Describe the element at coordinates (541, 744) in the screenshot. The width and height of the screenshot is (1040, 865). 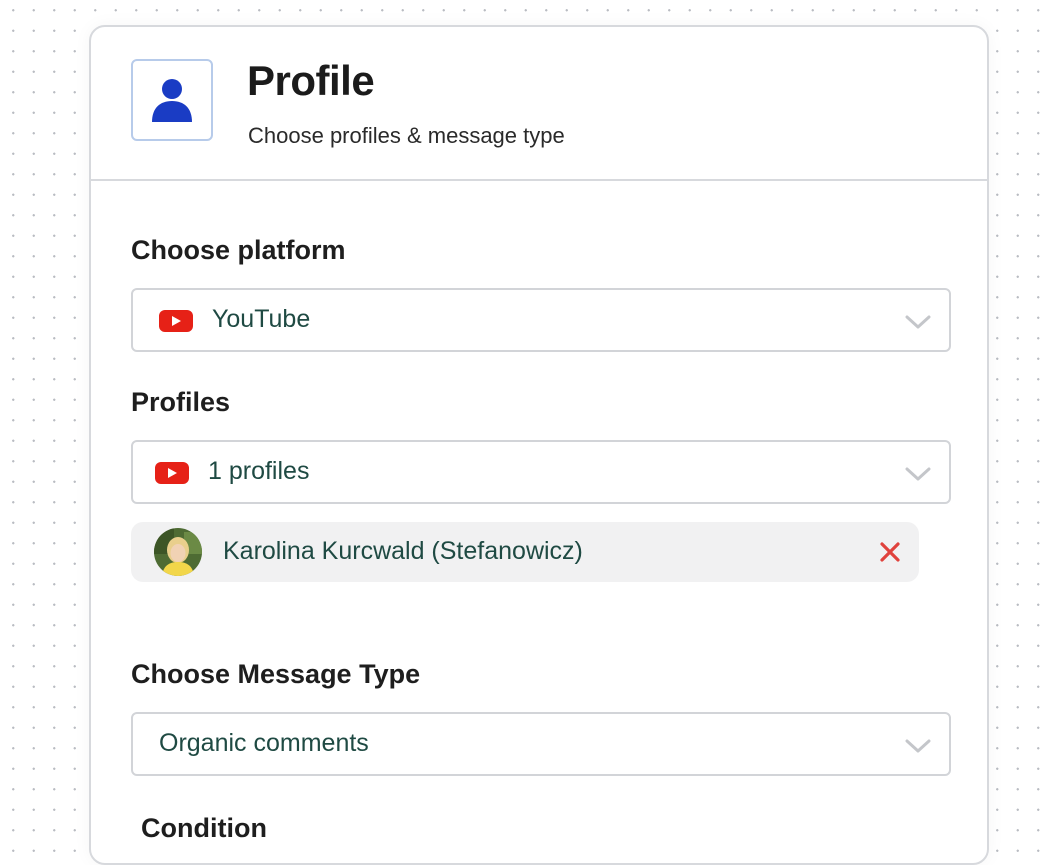
I see `message-type-select: Organic comments` at that location.